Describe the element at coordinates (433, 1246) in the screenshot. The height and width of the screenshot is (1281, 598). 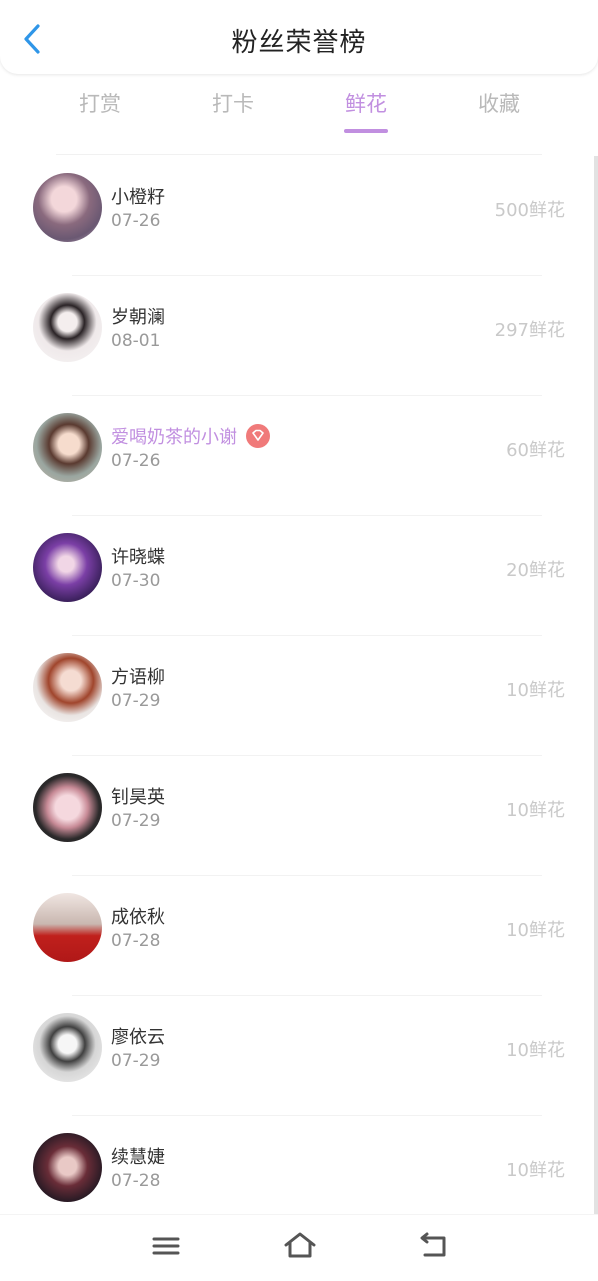
I see `back-icon` at that location.